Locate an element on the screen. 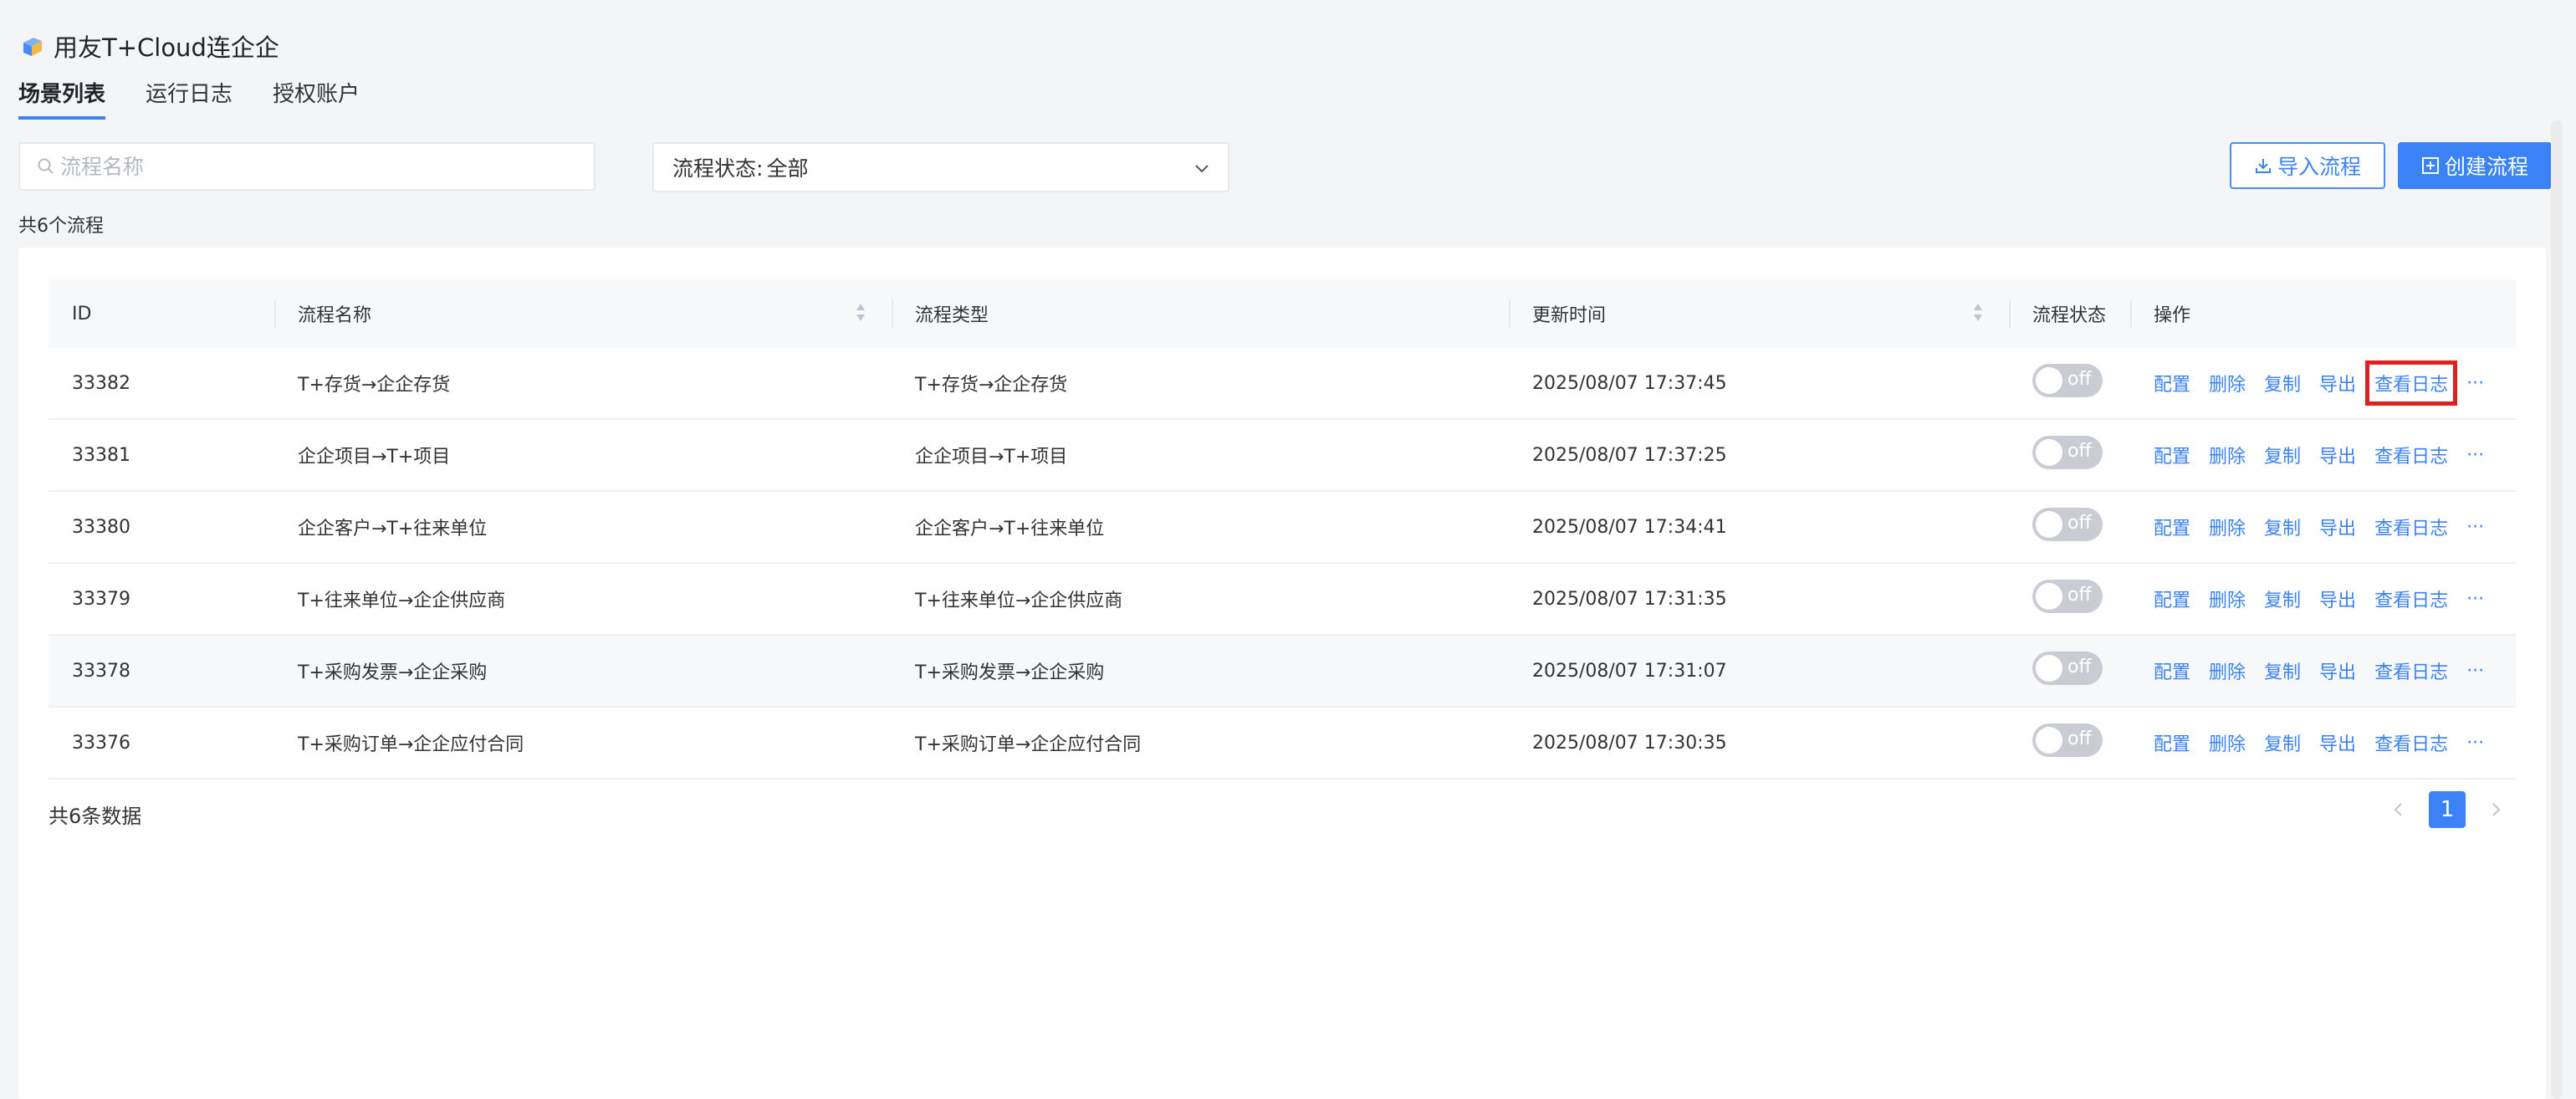 The width and height of the screenshot is (2576, 1099). app-logo-icon is located at coordinates (32, 47).